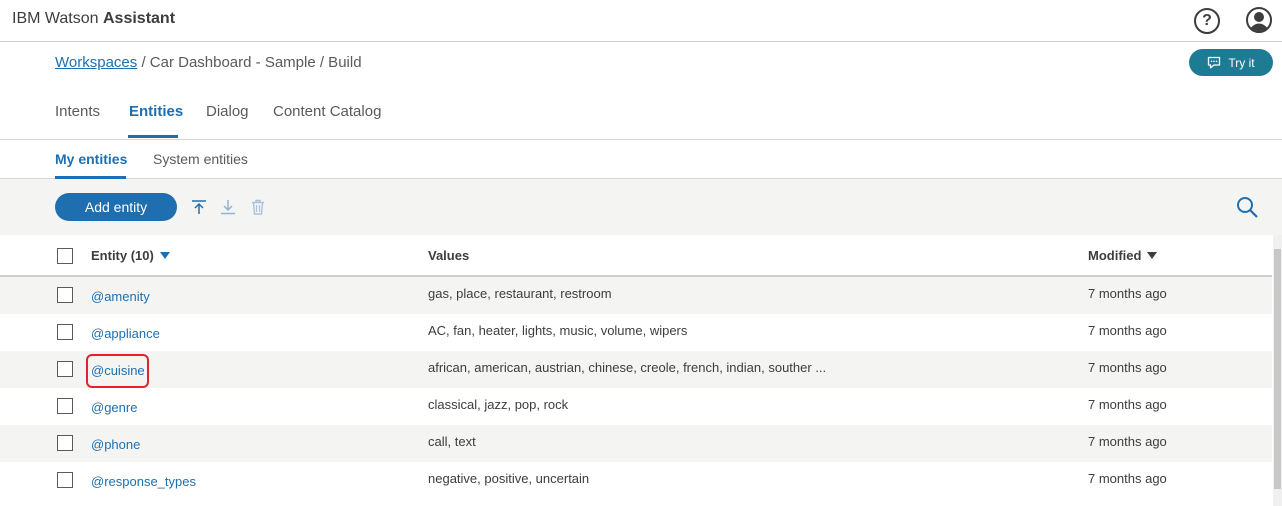 Image resolution: width=1282 pixels, height=506 pixels. I want to click on try-it-button: Try it, so click(1231, 62).